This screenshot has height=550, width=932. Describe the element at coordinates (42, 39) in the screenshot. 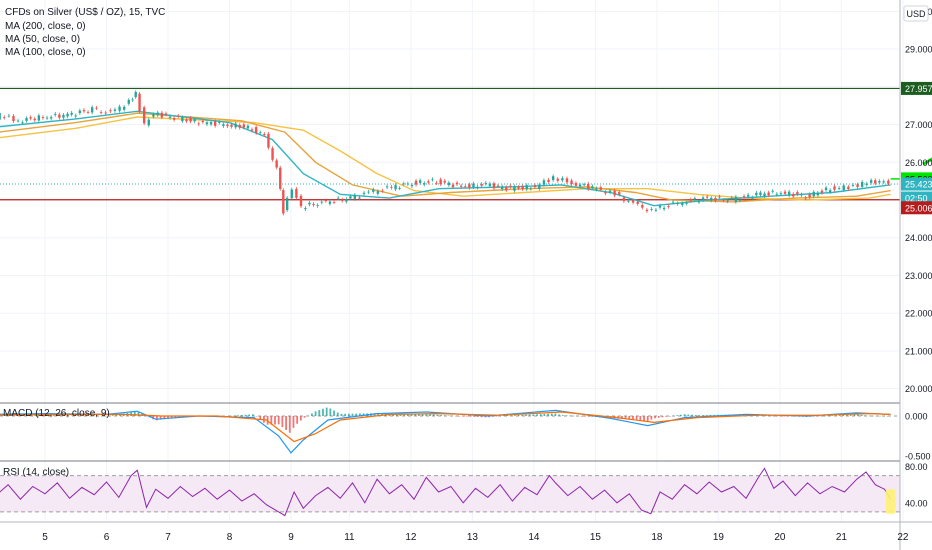

I see `ma-50-legend: MA (50, close, 0)` at that location.